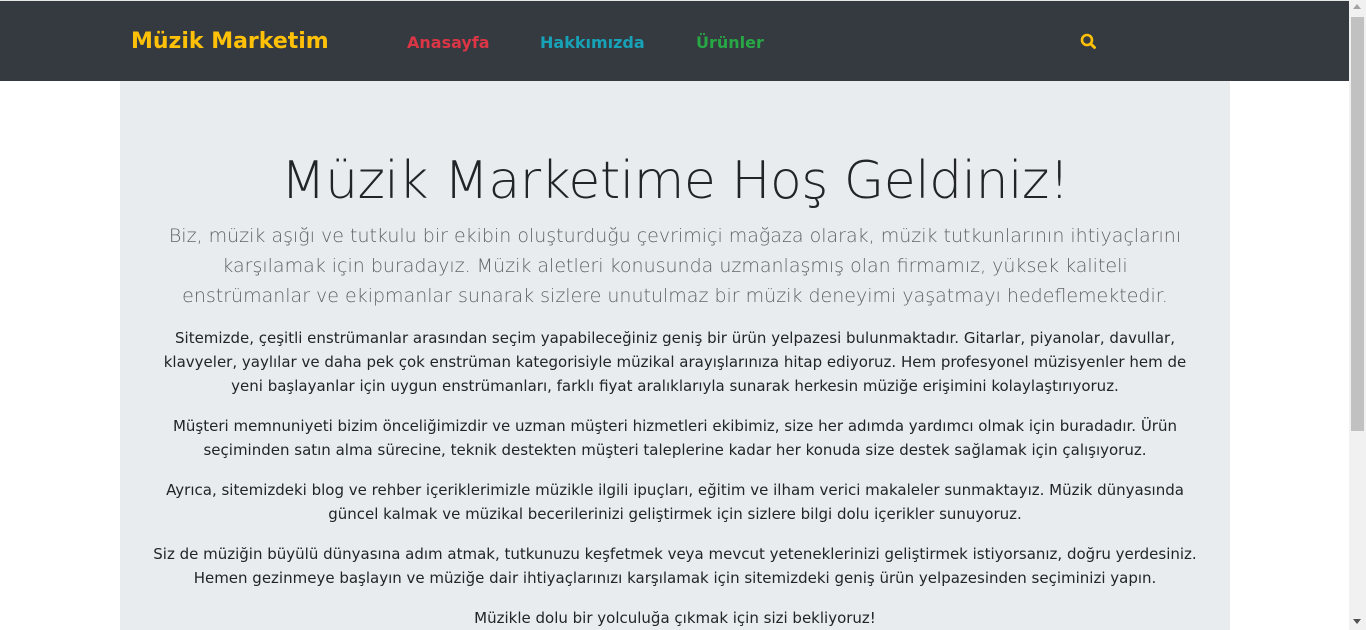 Image resolution: width=1366 pixels, height=630 pixels. I want to click on scroll-down-arrow-icon, so click(1357, 621).